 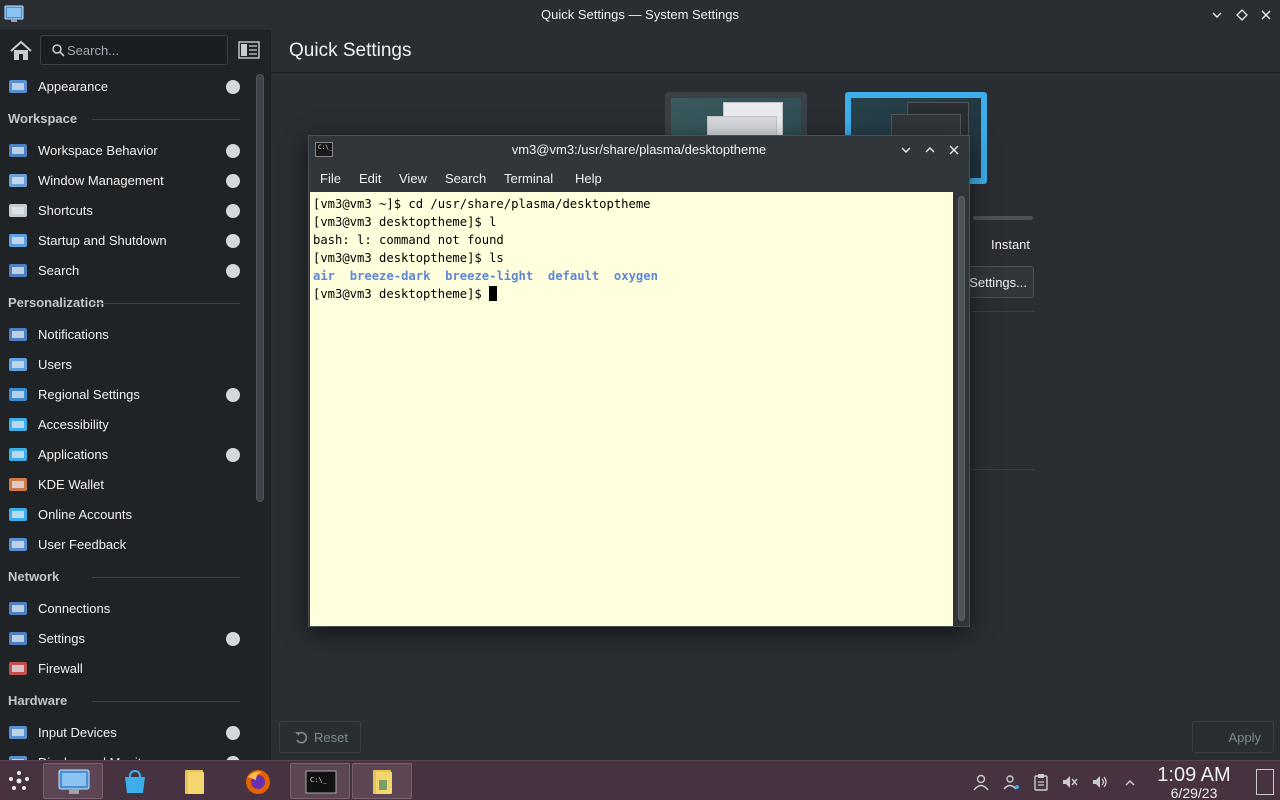 I want to click on sidebar-item-kde-wallet: KDE Wallet, so click(x=128, y=485).